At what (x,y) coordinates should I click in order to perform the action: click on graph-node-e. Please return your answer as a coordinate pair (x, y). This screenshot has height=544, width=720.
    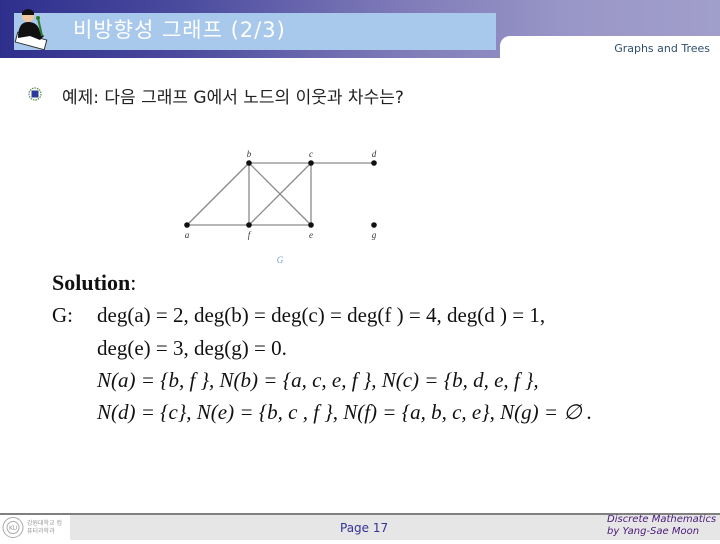
    Looking at the image, I should click on (311, 225).